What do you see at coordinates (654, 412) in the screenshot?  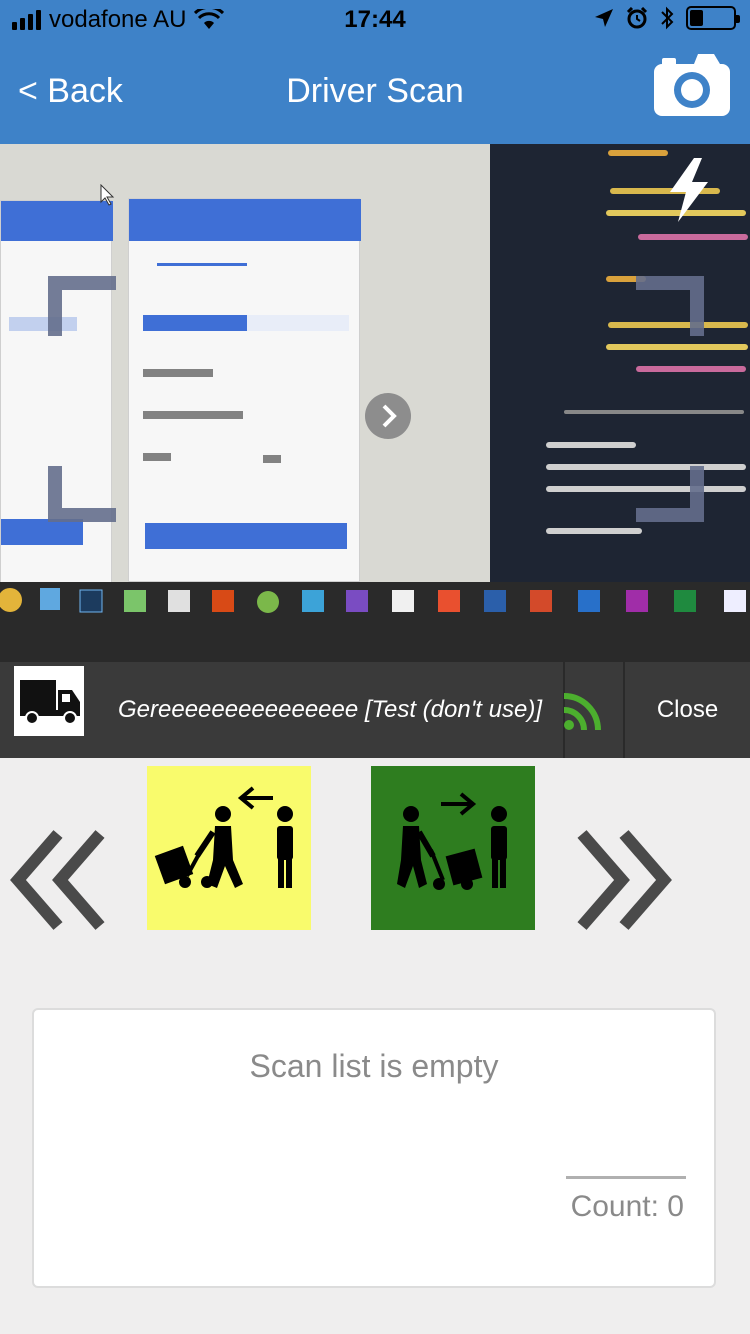 I see `preview-panel-tabs` at bounding box center [654, 412].